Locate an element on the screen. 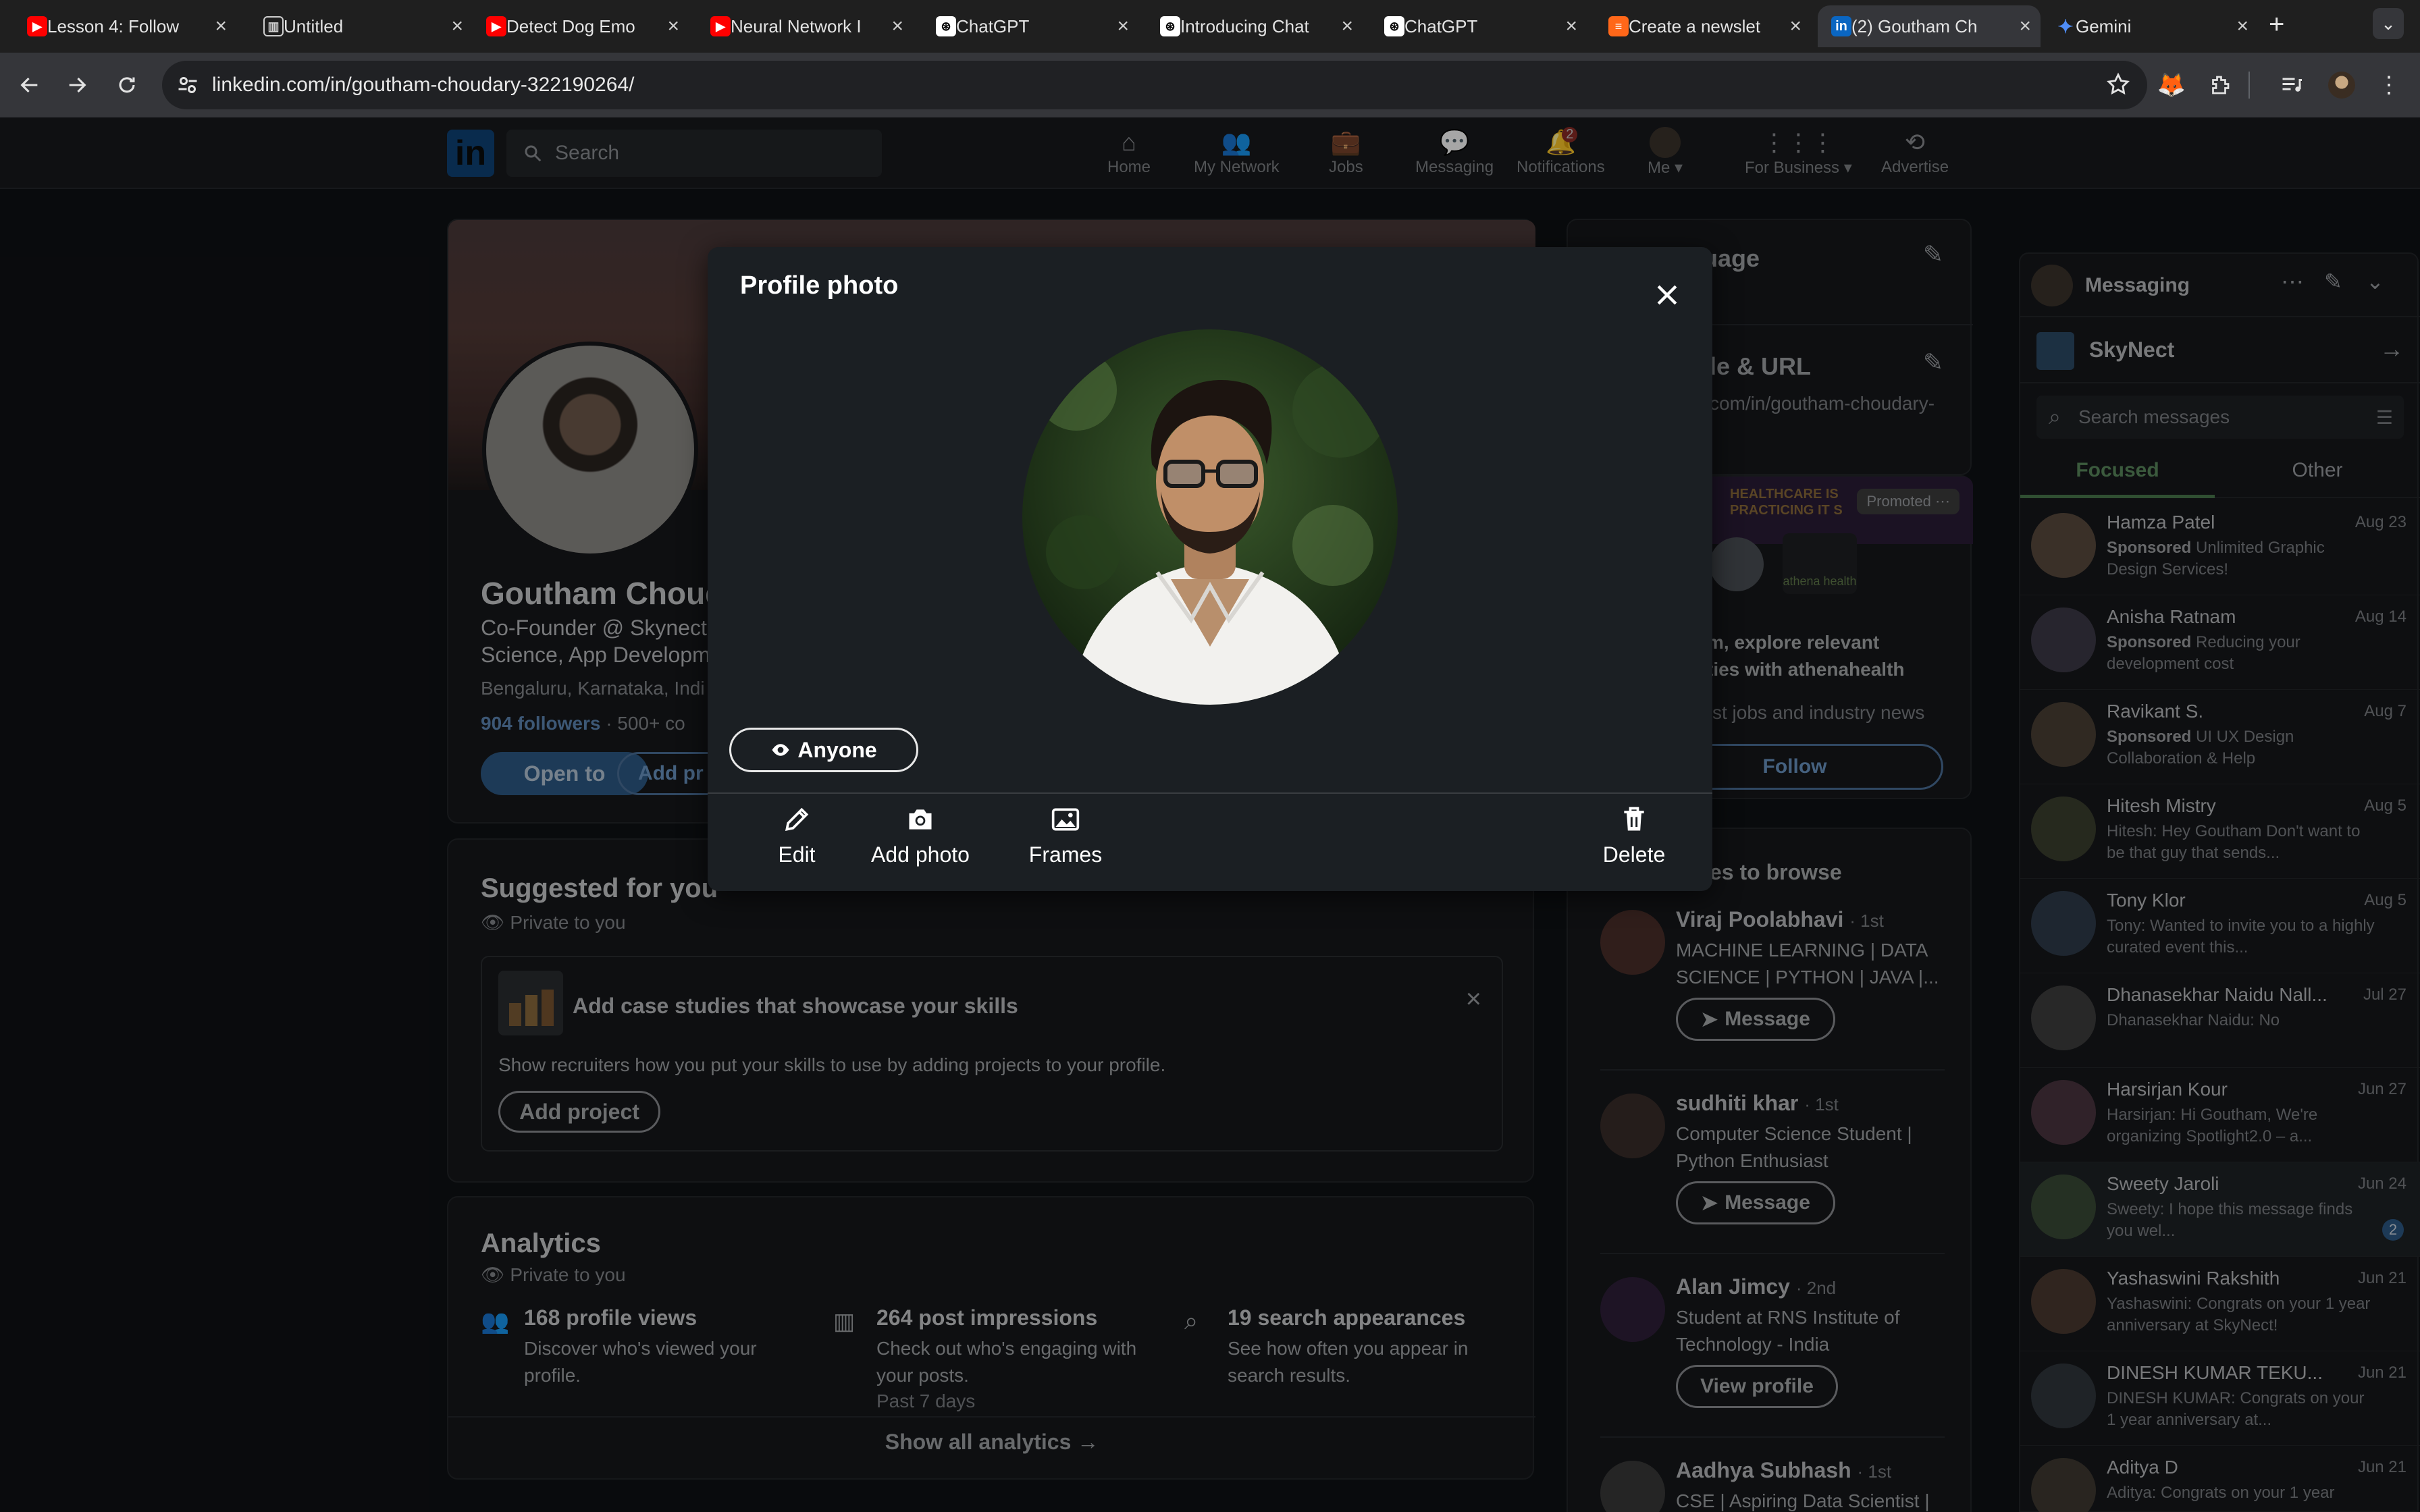  camera-icon is located at coordinates (920, 819).